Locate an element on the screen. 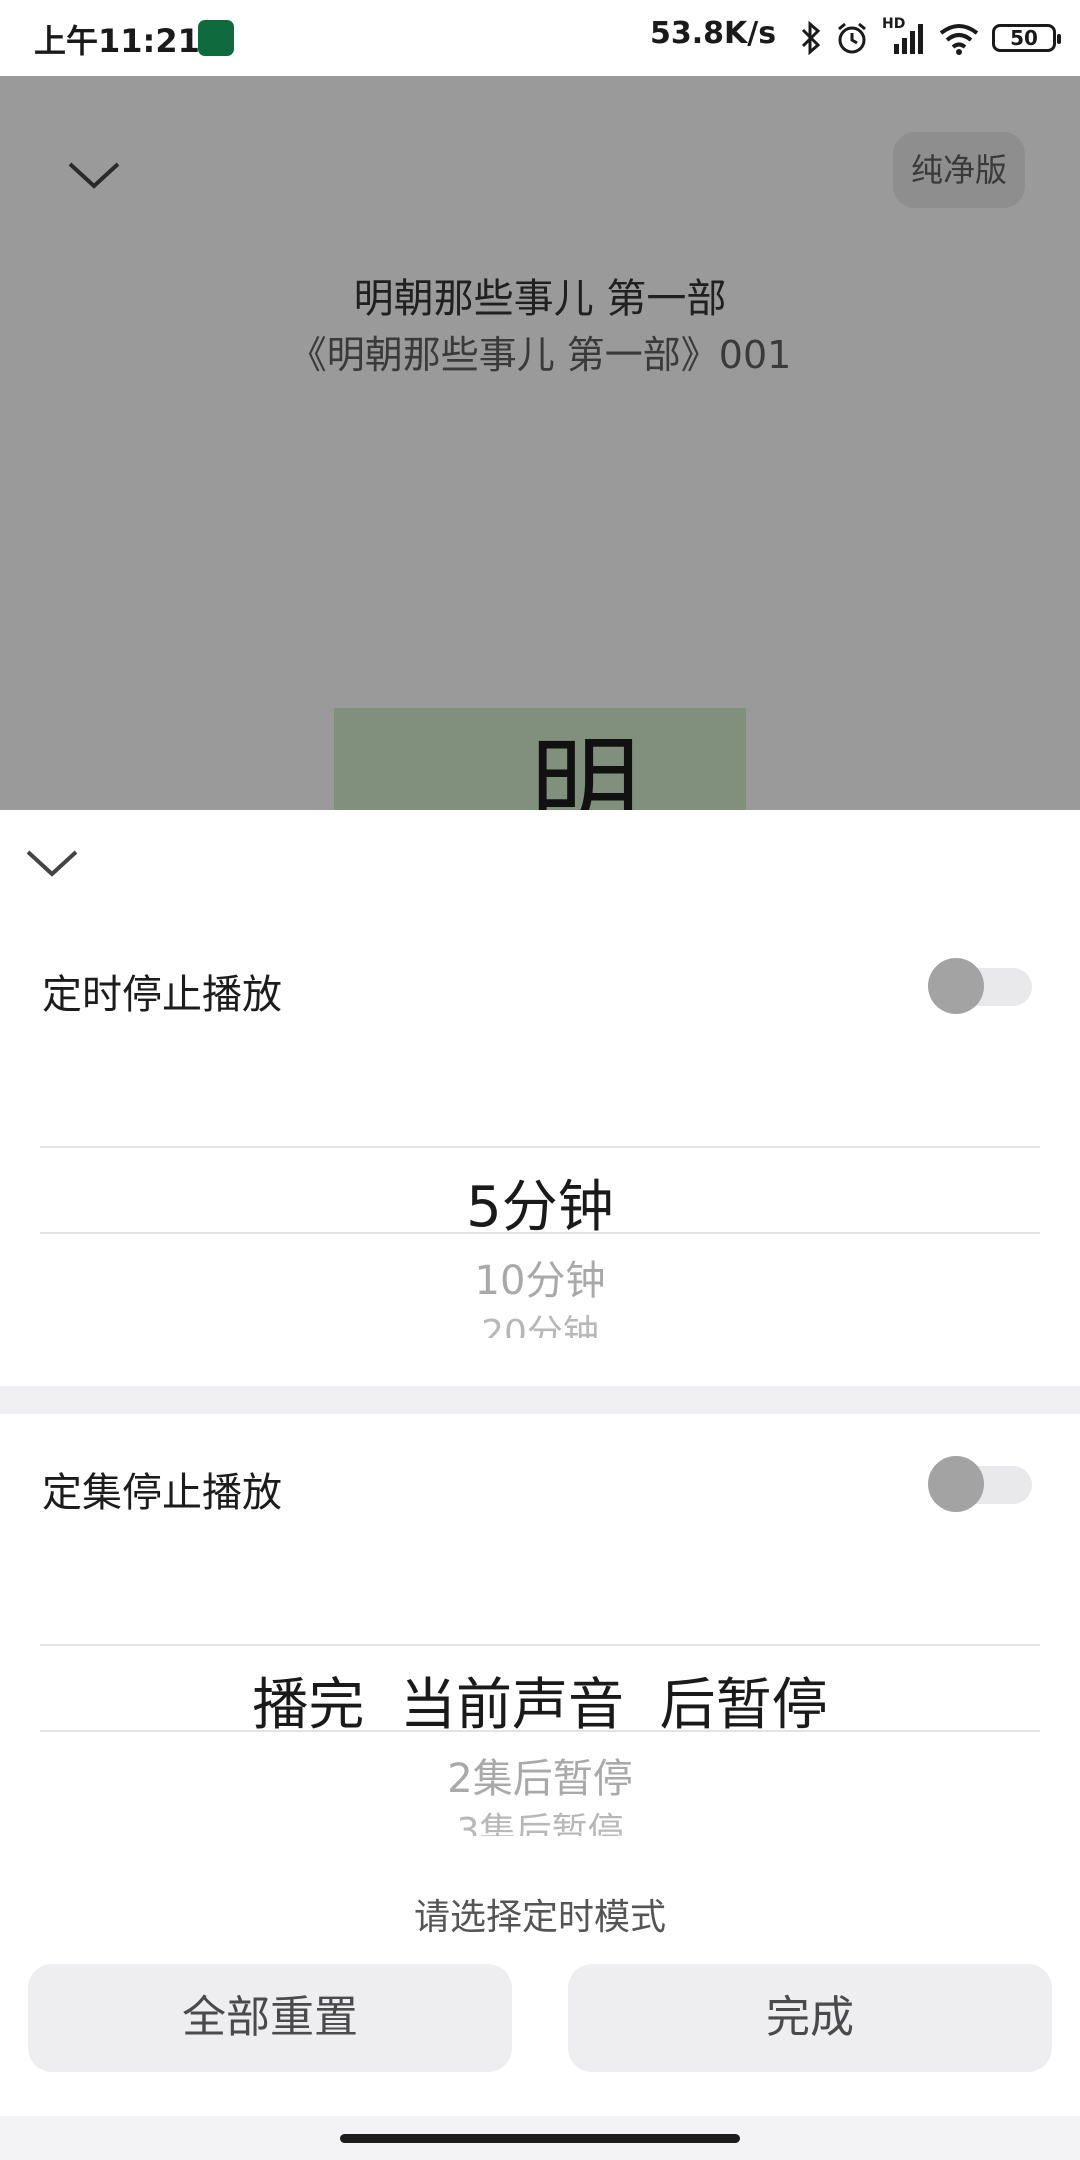 The width and height of the screenshot is (1080, 2160). hd-label: HD is located at coordinates (894, 24).